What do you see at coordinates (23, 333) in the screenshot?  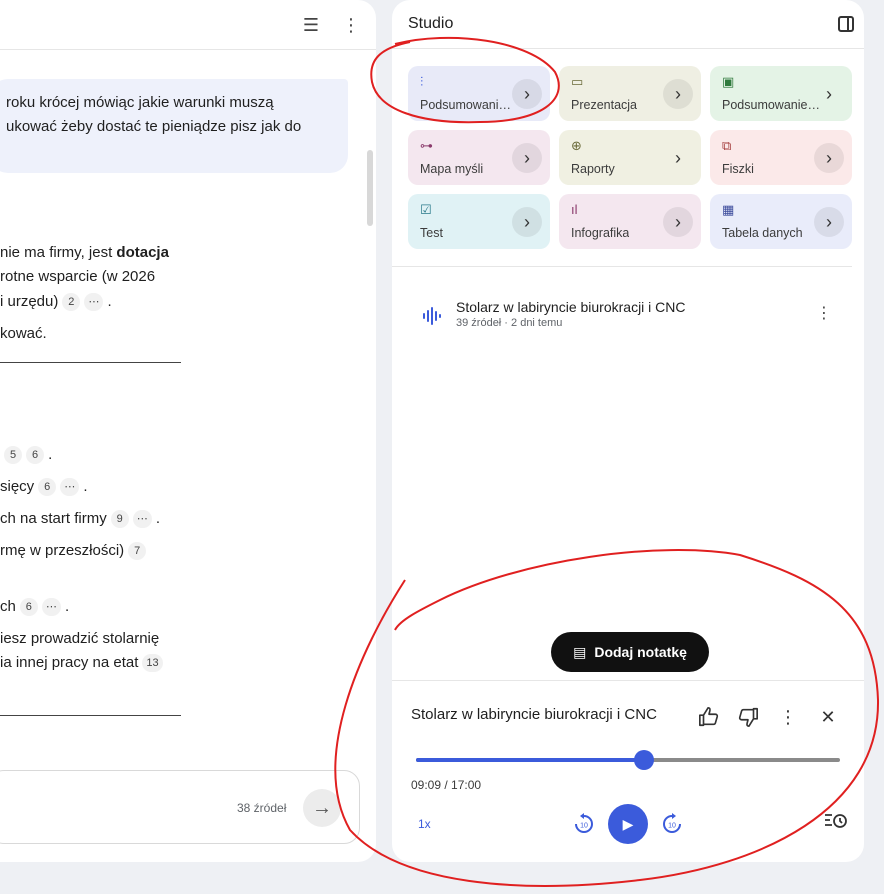 I see `answer-line: kować.` at bounding box center [23, 333].